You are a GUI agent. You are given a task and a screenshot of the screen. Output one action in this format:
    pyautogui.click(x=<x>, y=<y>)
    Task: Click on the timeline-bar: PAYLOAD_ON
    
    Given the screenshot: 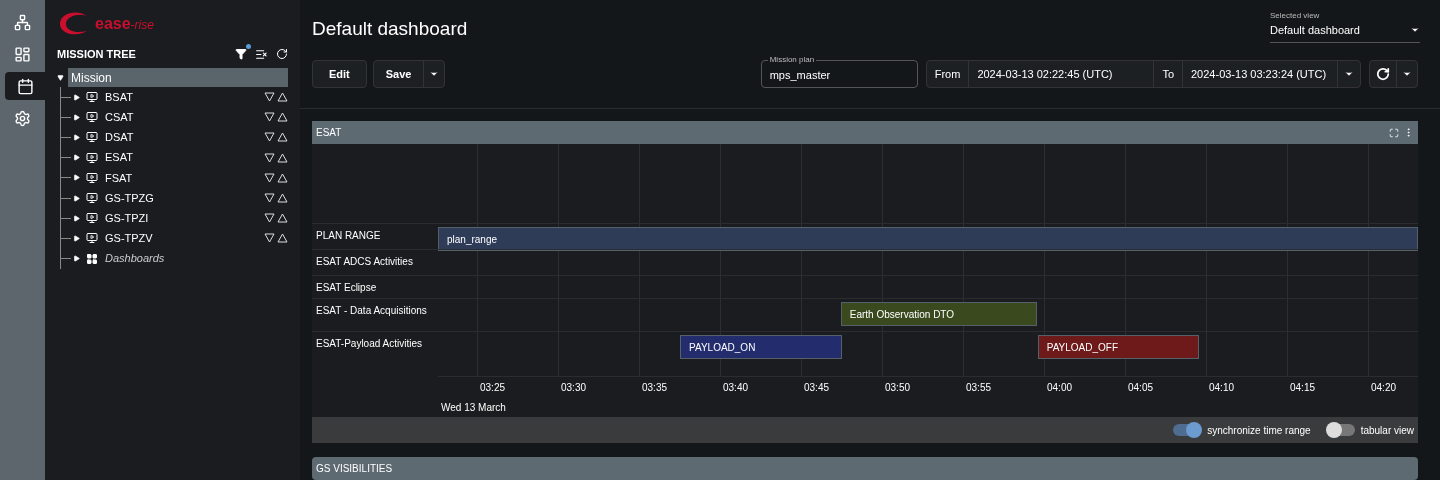 What is the action you would take?
    pyautogui.click(x=761, y=347)
    